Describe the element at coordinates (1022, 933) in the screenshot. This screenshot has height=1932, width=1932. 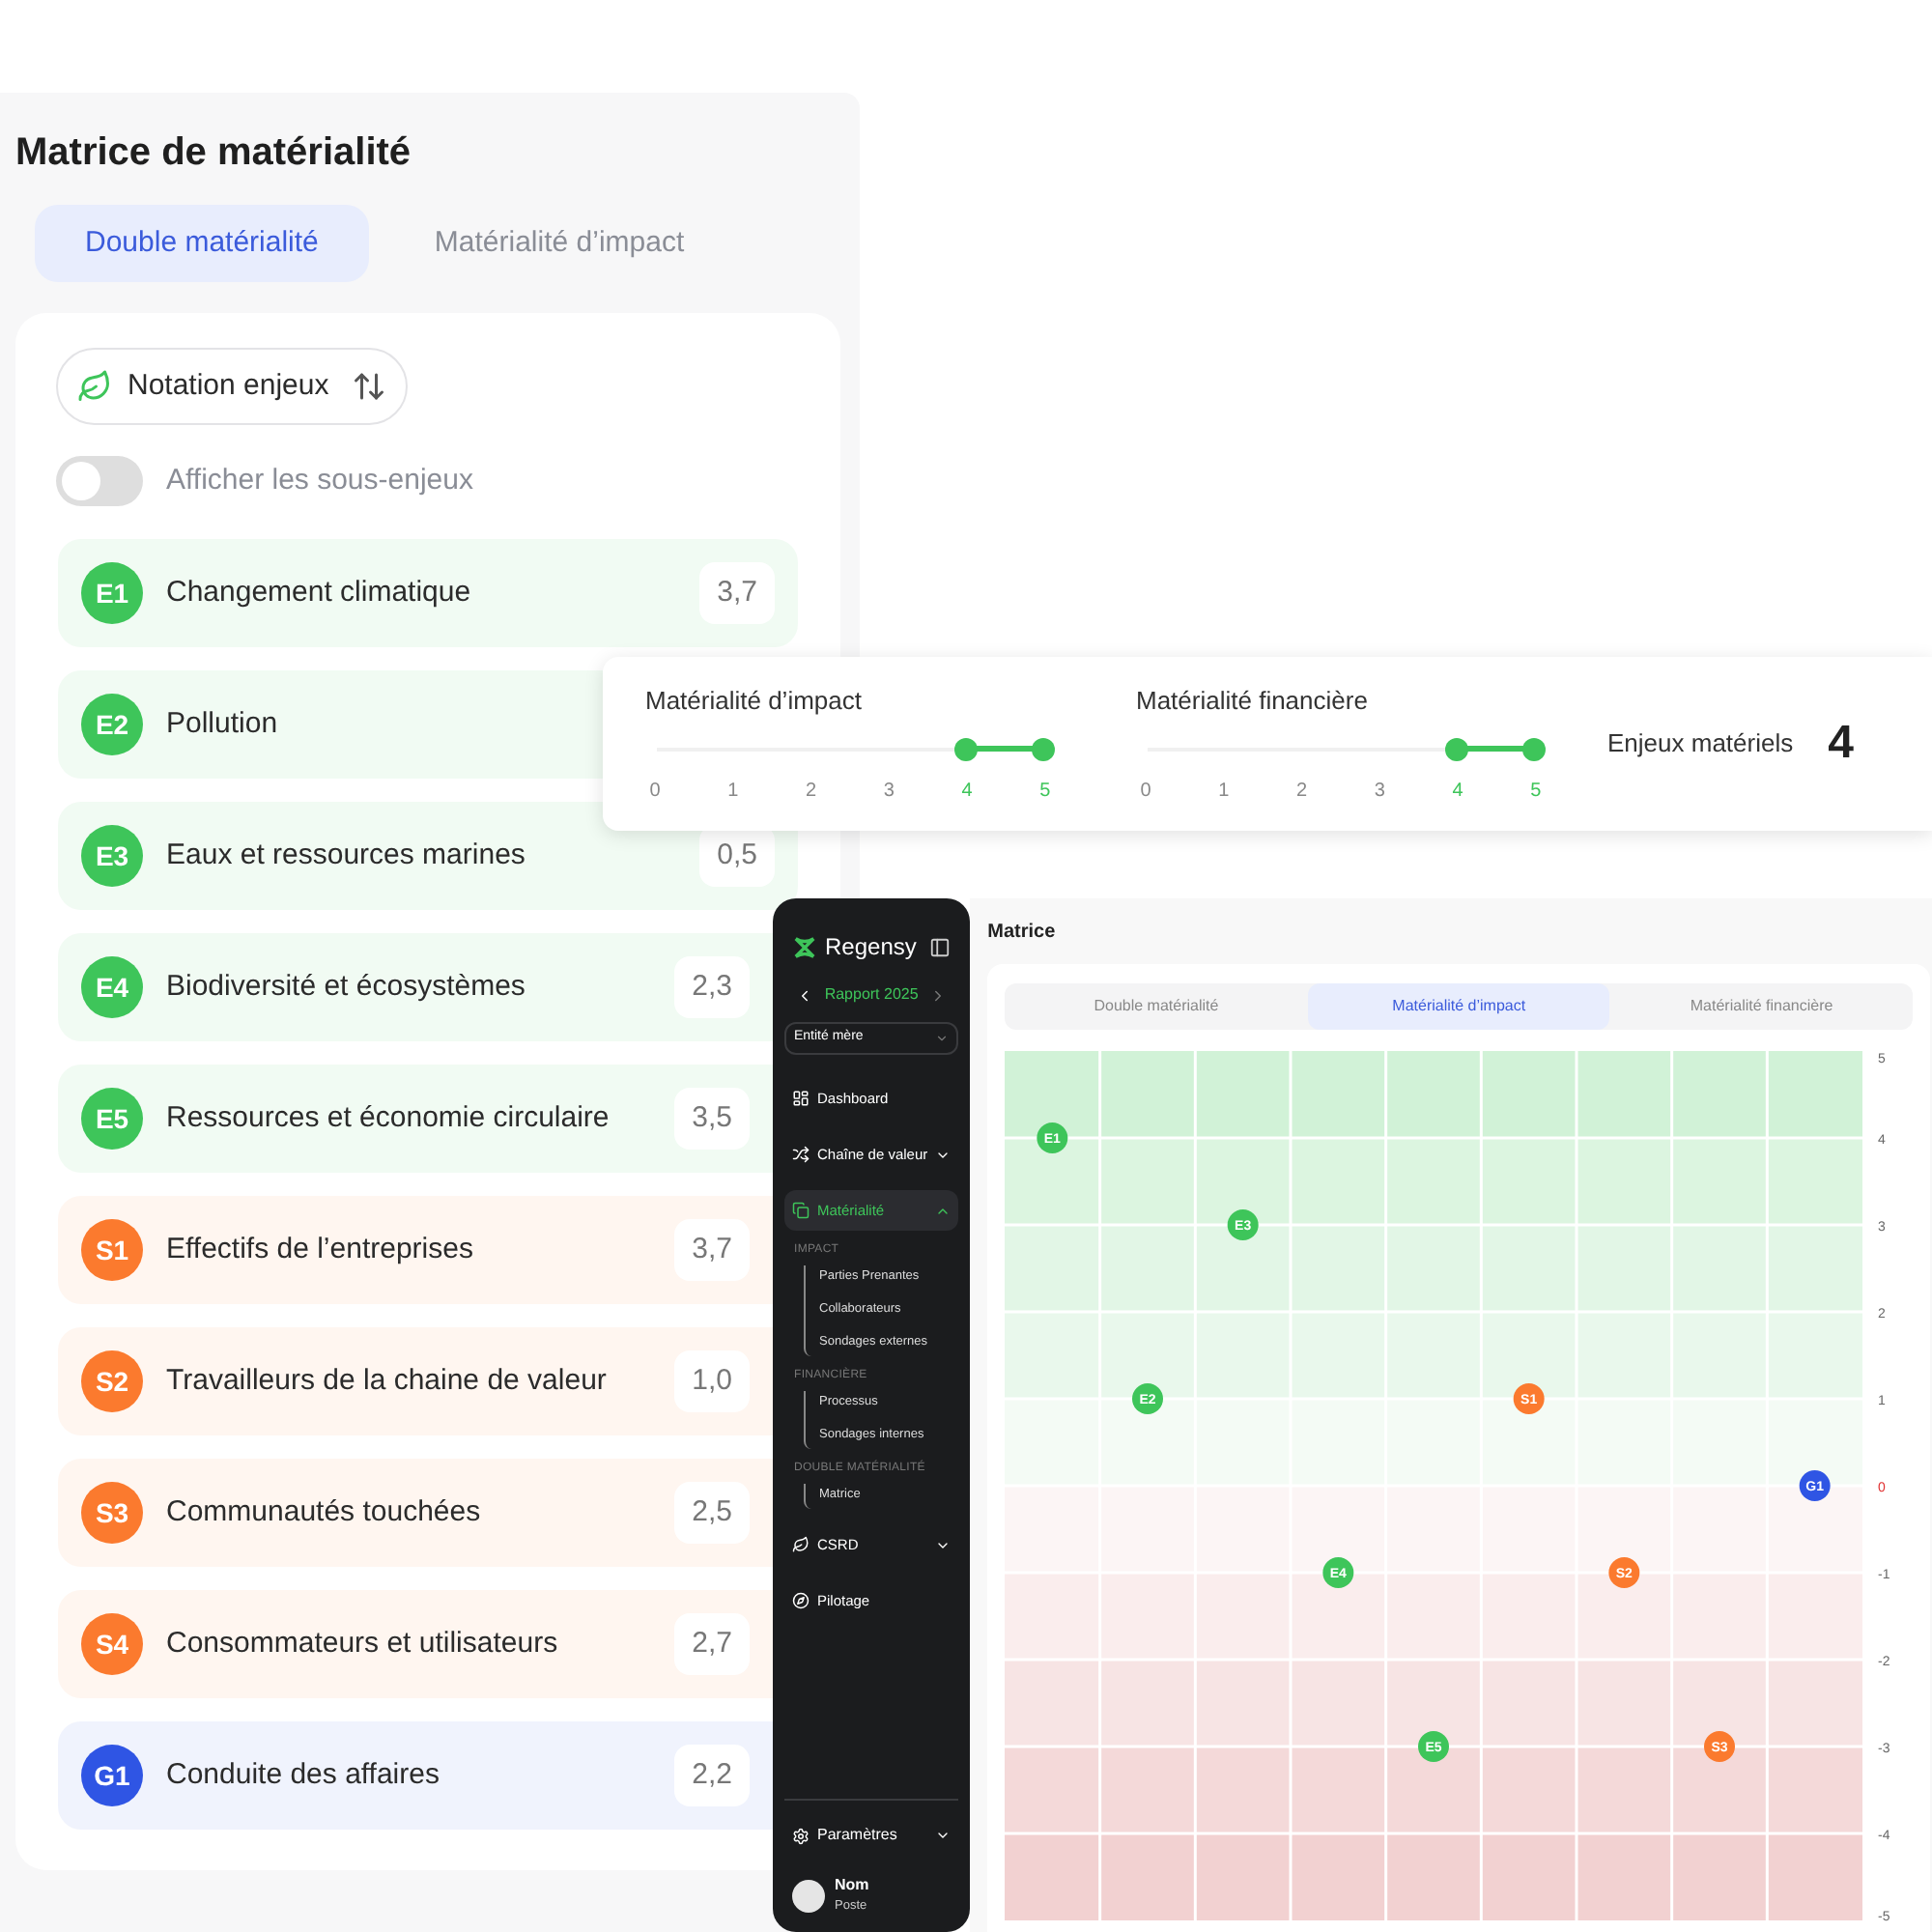
I see `page-title: Matrice` at that location.